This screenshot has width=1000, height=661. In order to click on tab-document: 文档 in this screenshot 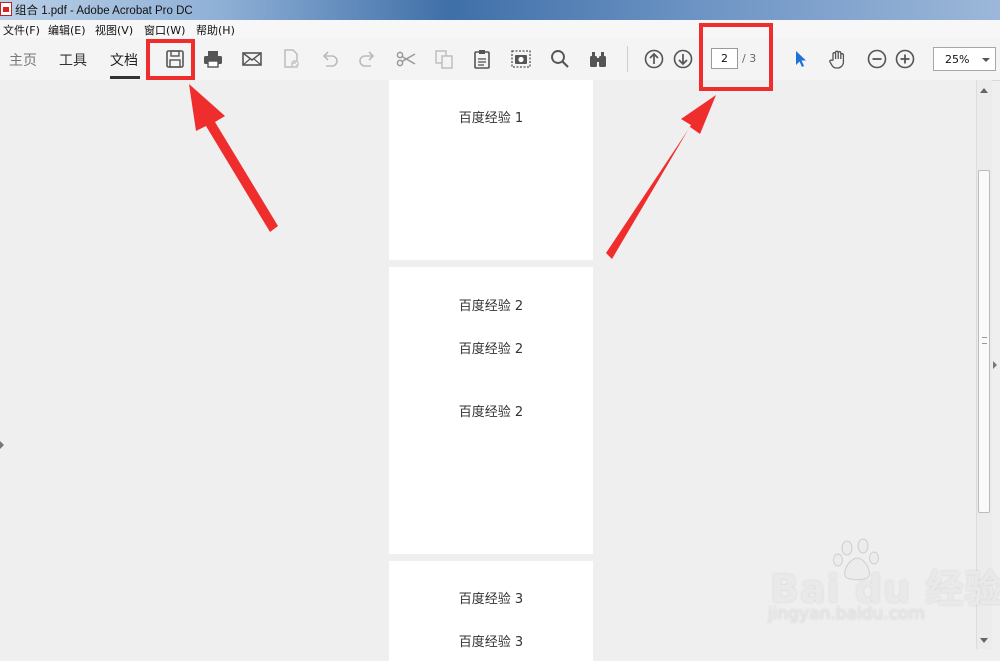, I will do `click(124, 60)`.